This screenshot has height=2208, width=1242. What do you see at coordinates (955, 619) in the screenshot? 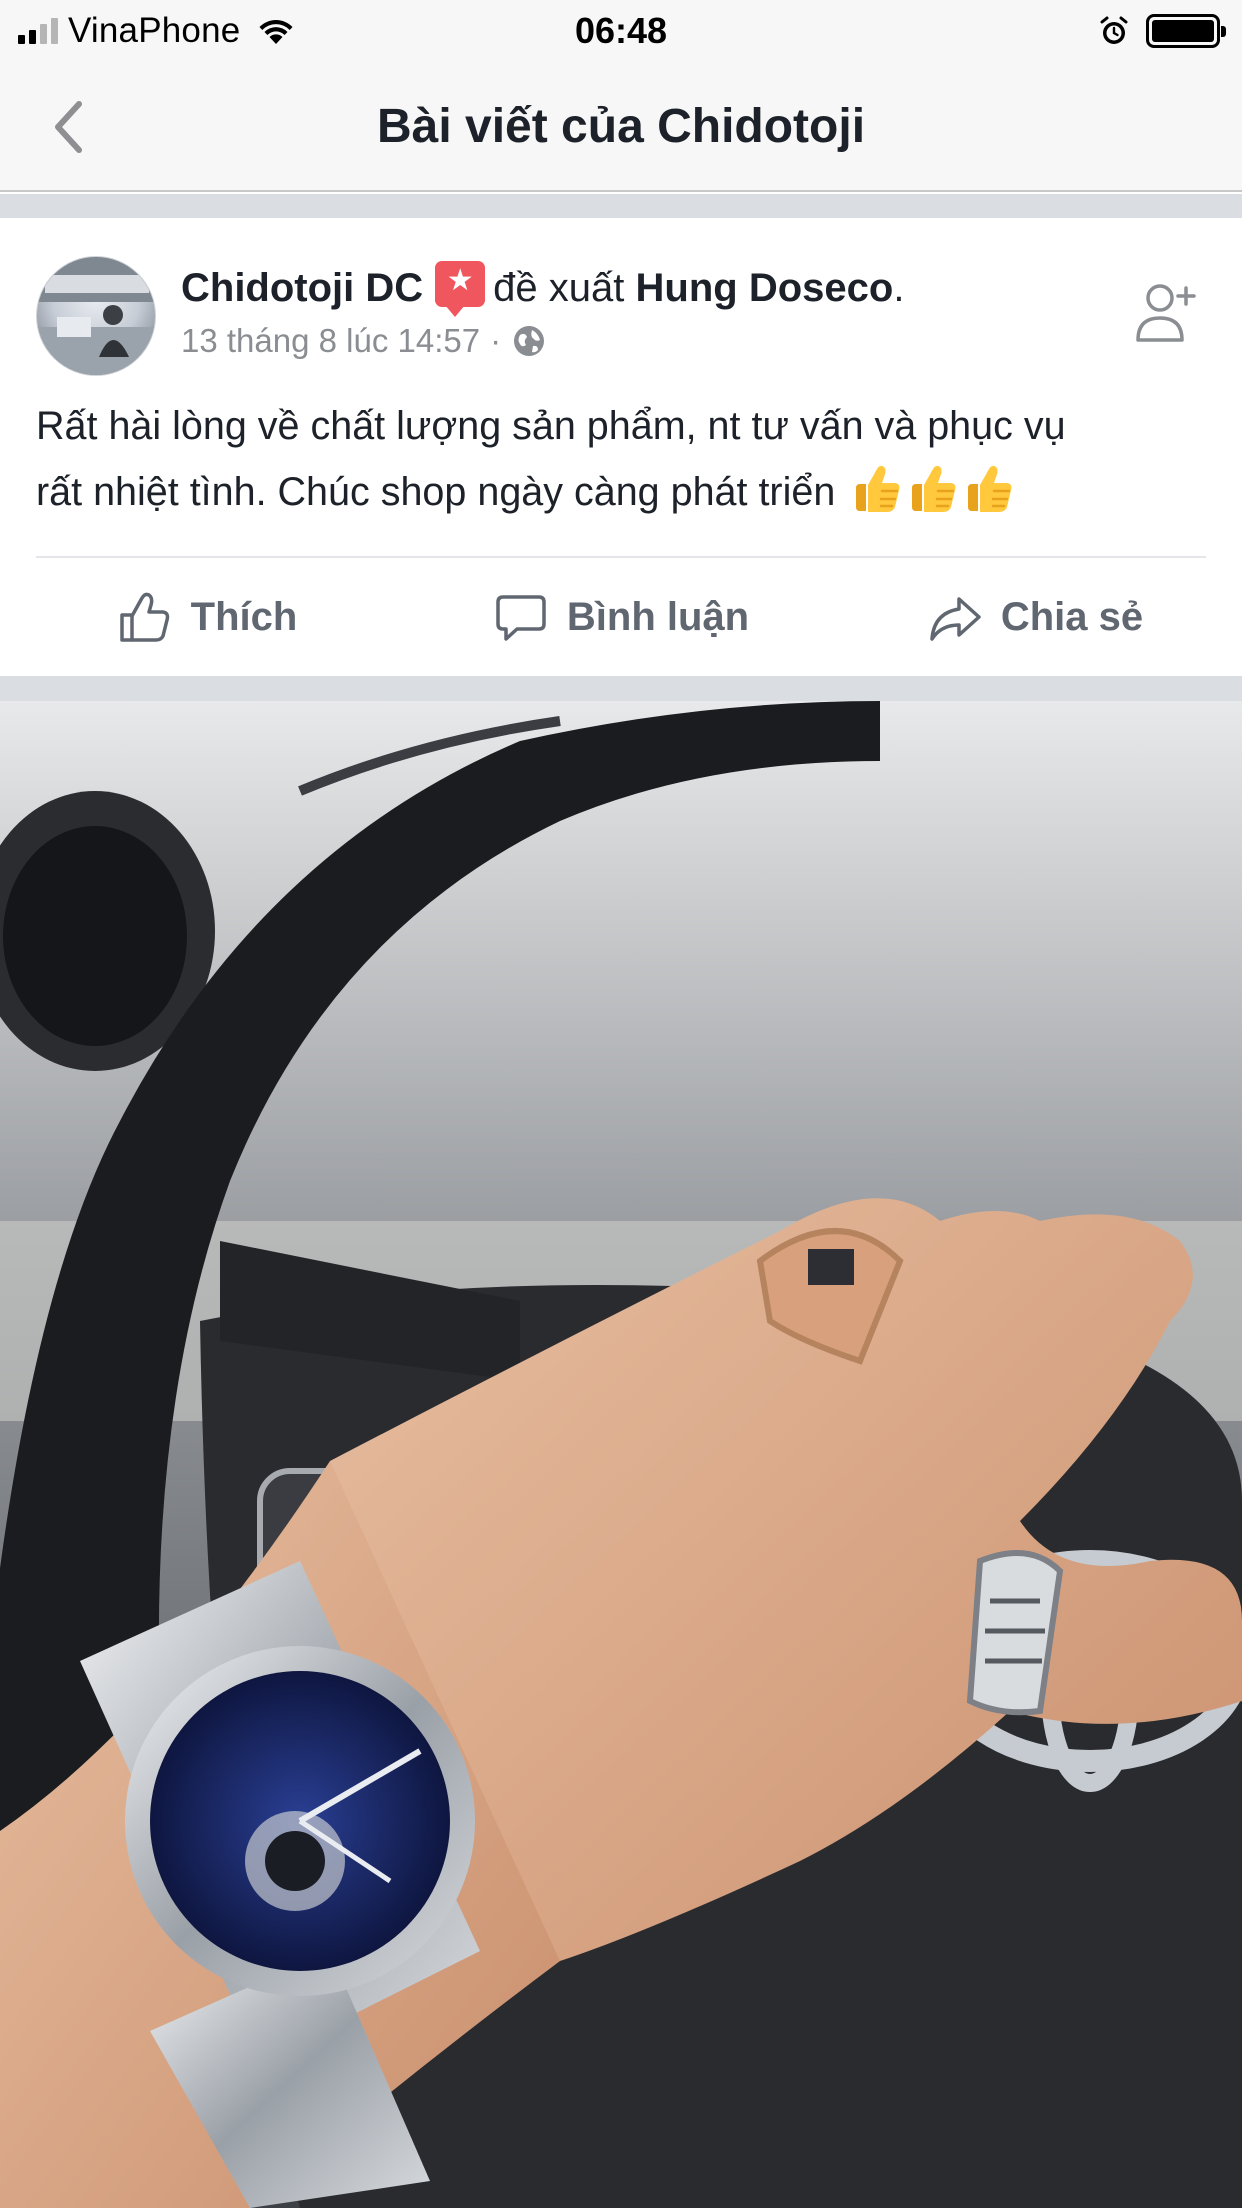
I see `share-icon` at bounding box center [955, 619].